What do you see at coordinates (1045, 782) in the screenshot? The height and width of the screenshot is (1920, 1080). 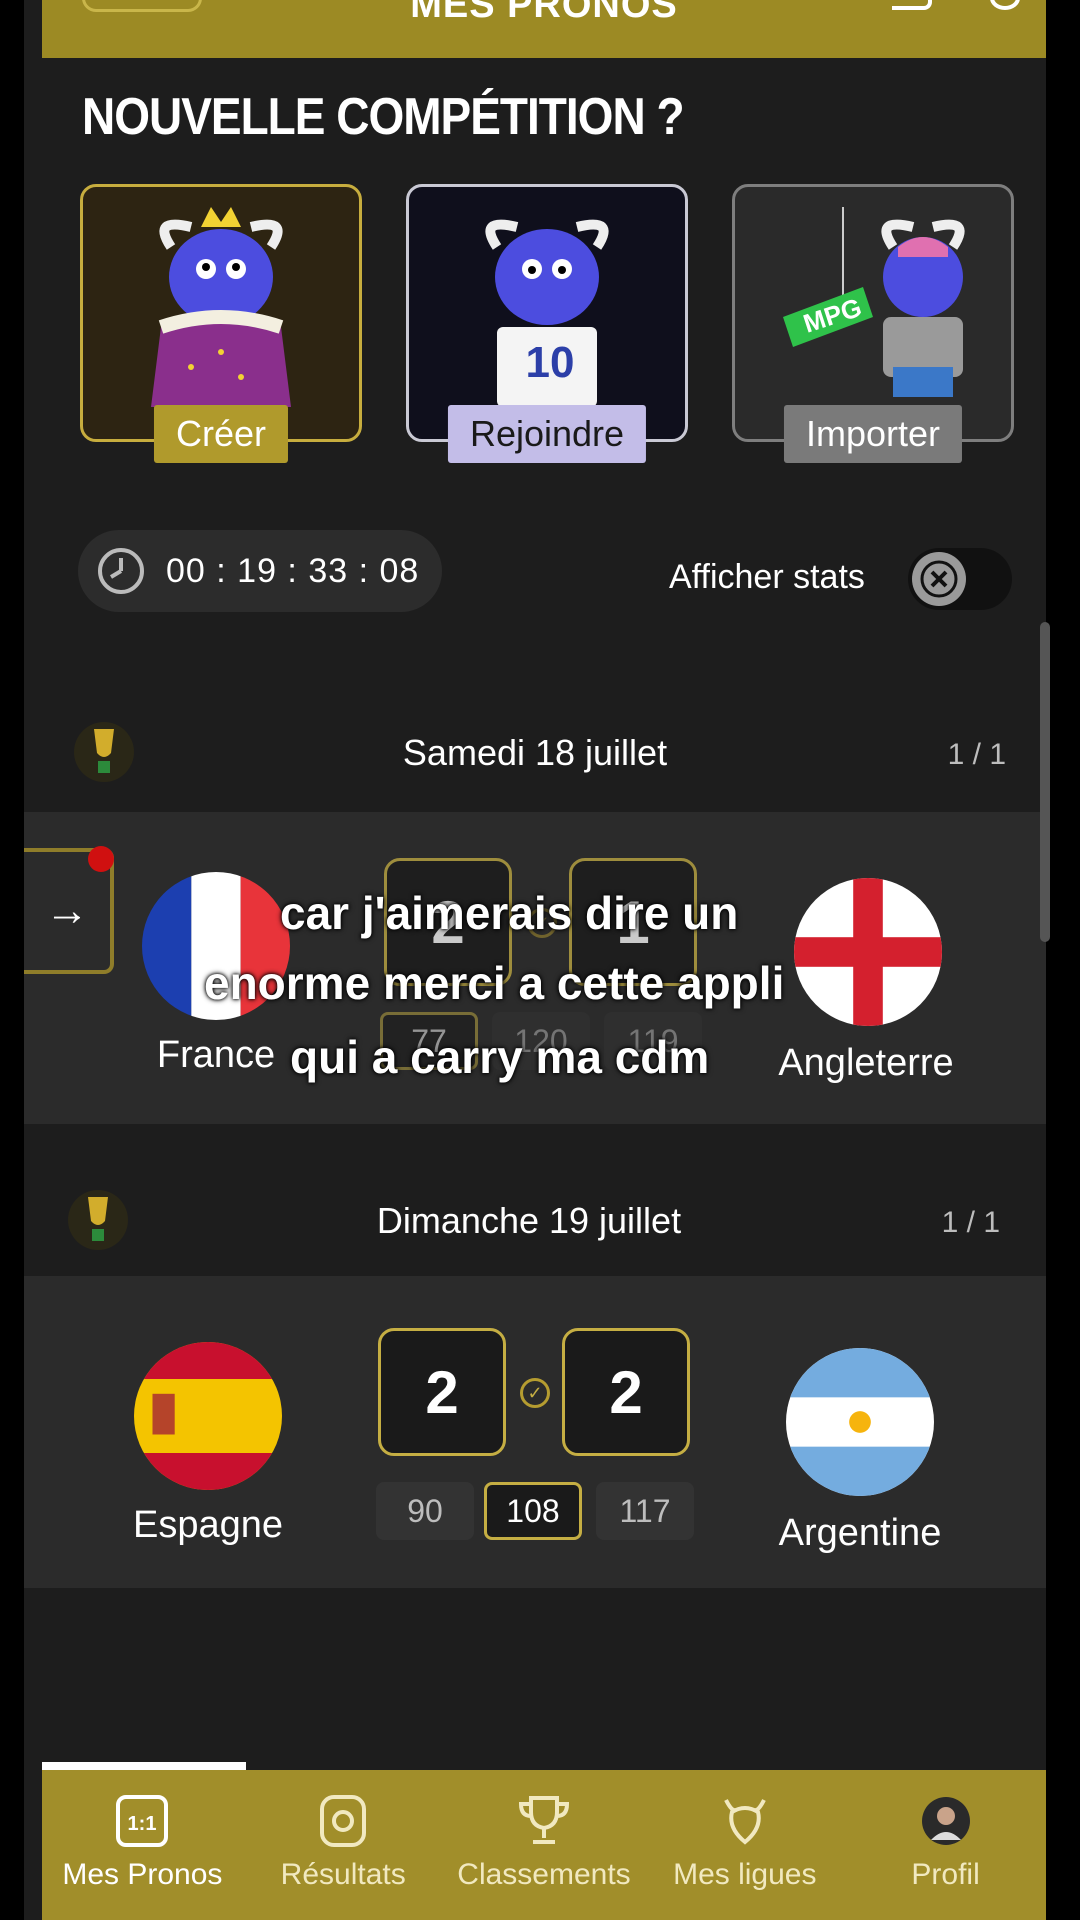 I see `scrollbar` at bounding box center [1045, 782].